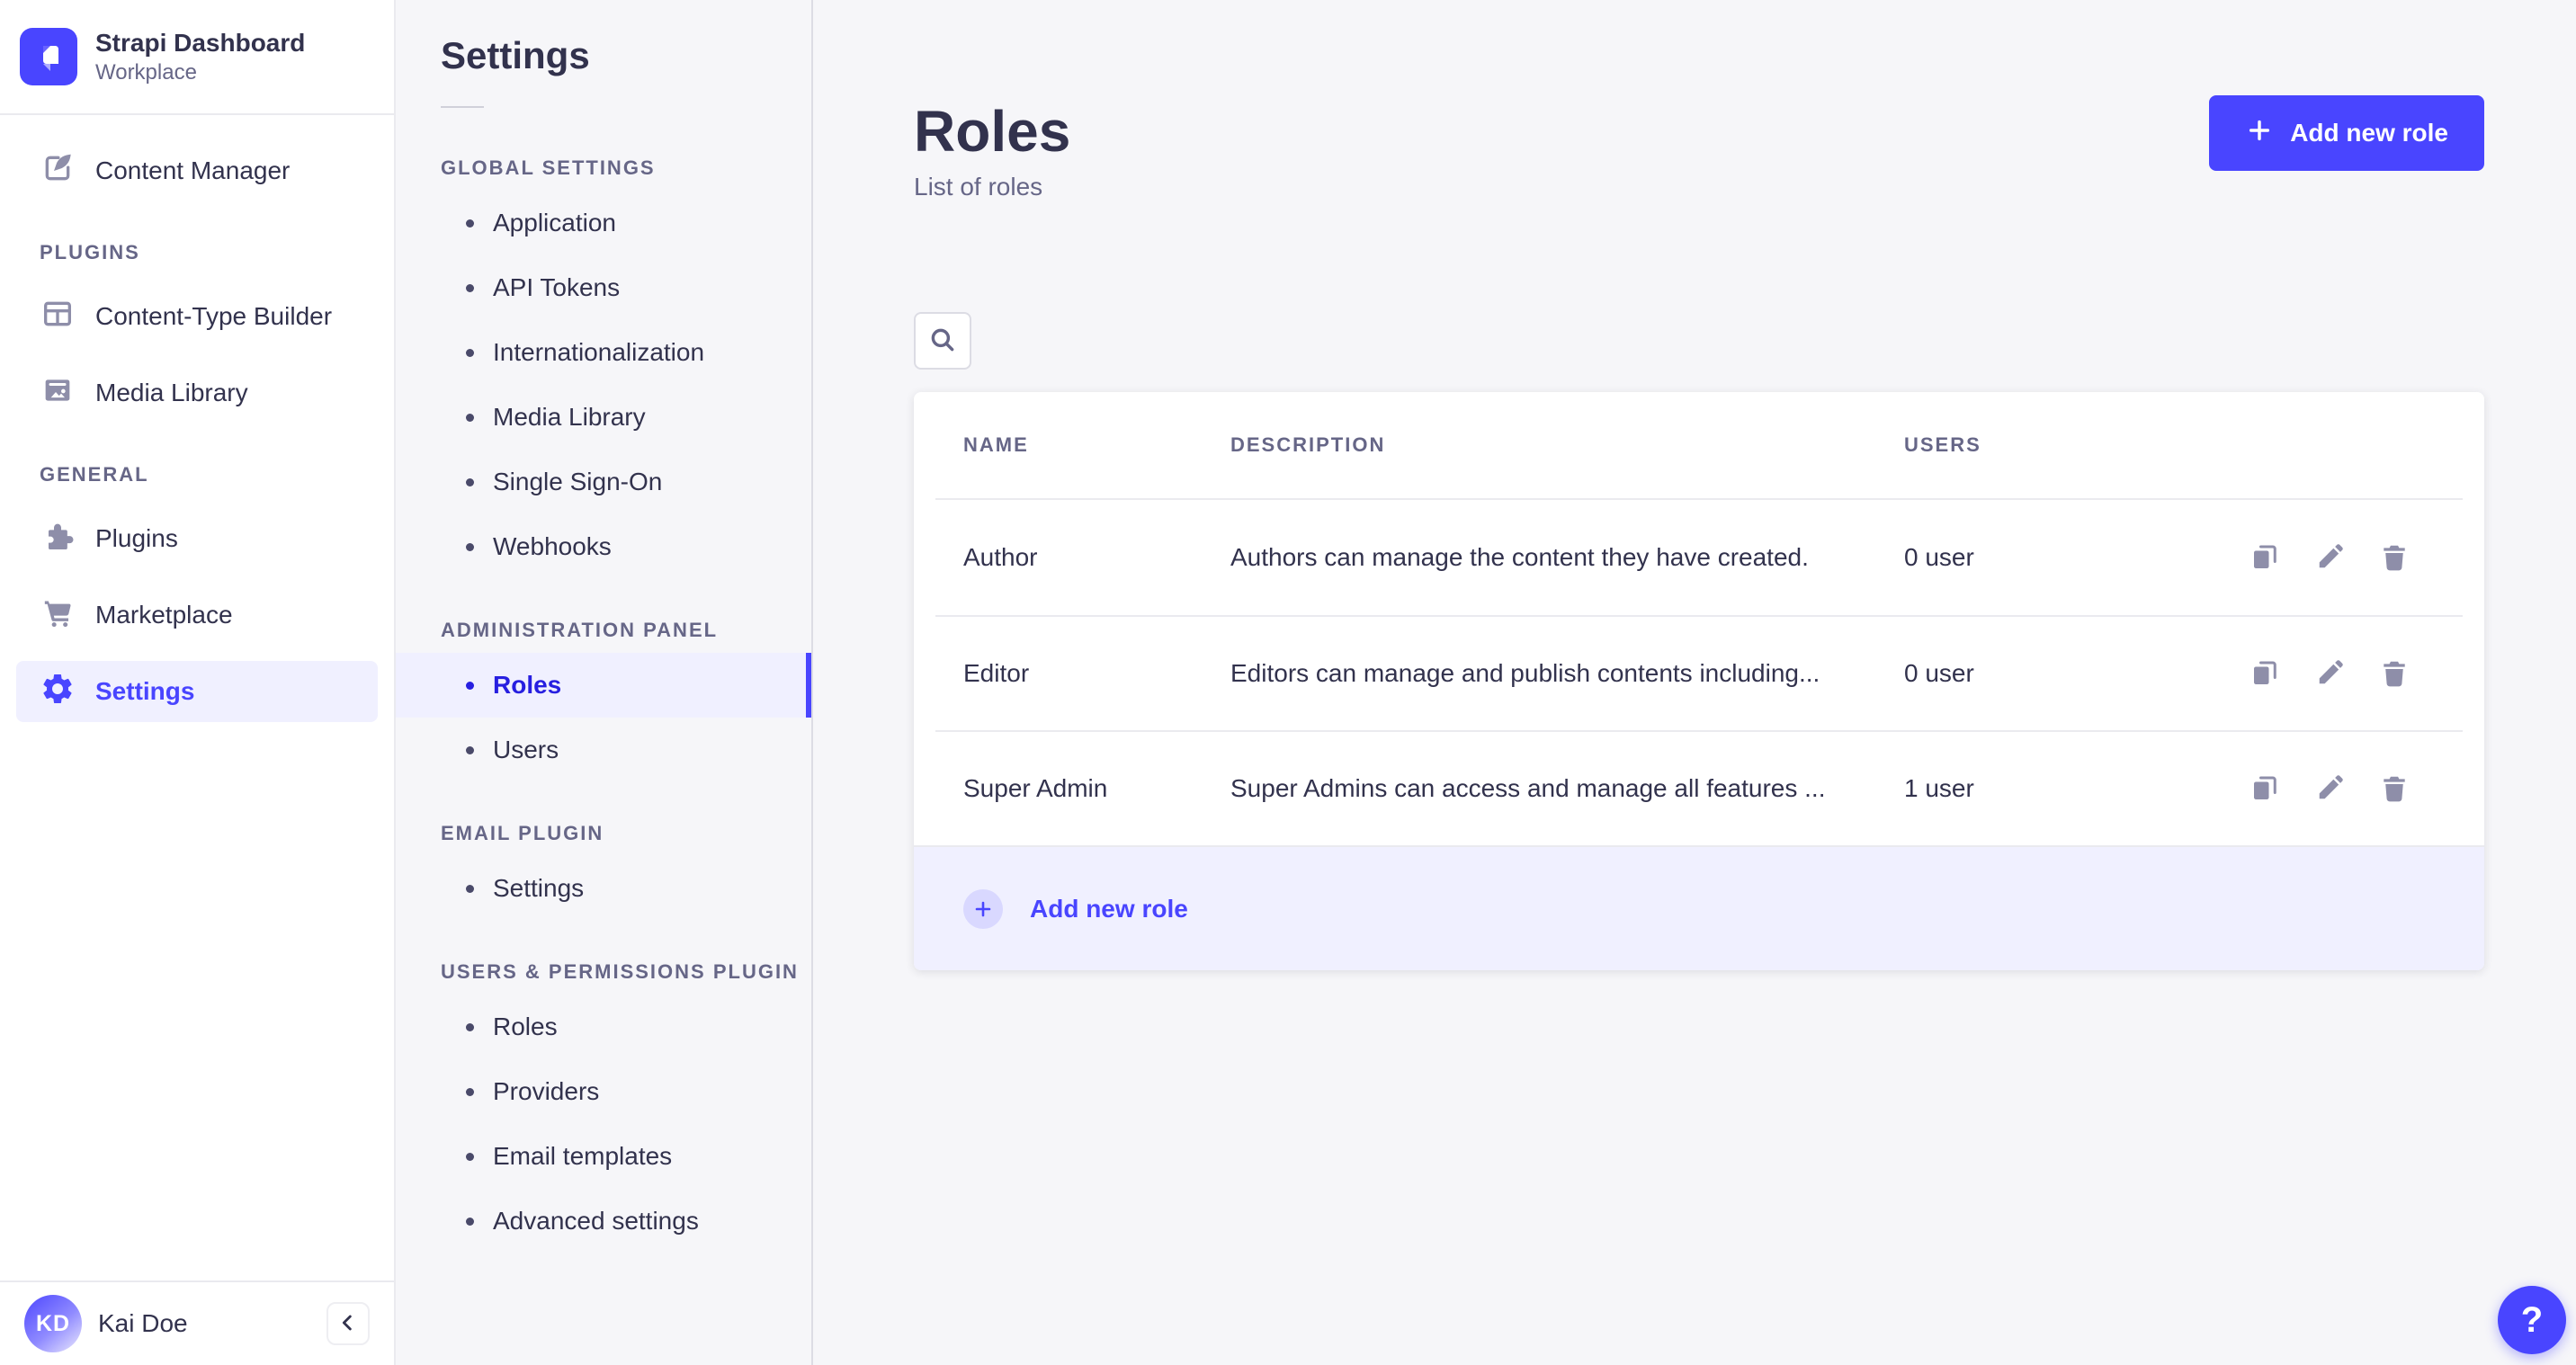 This screenshot has height=1365, width=2576. I want to click on subnav-section-email-plugin: EMAIL PLUGIN Settings, so click(603, 872).